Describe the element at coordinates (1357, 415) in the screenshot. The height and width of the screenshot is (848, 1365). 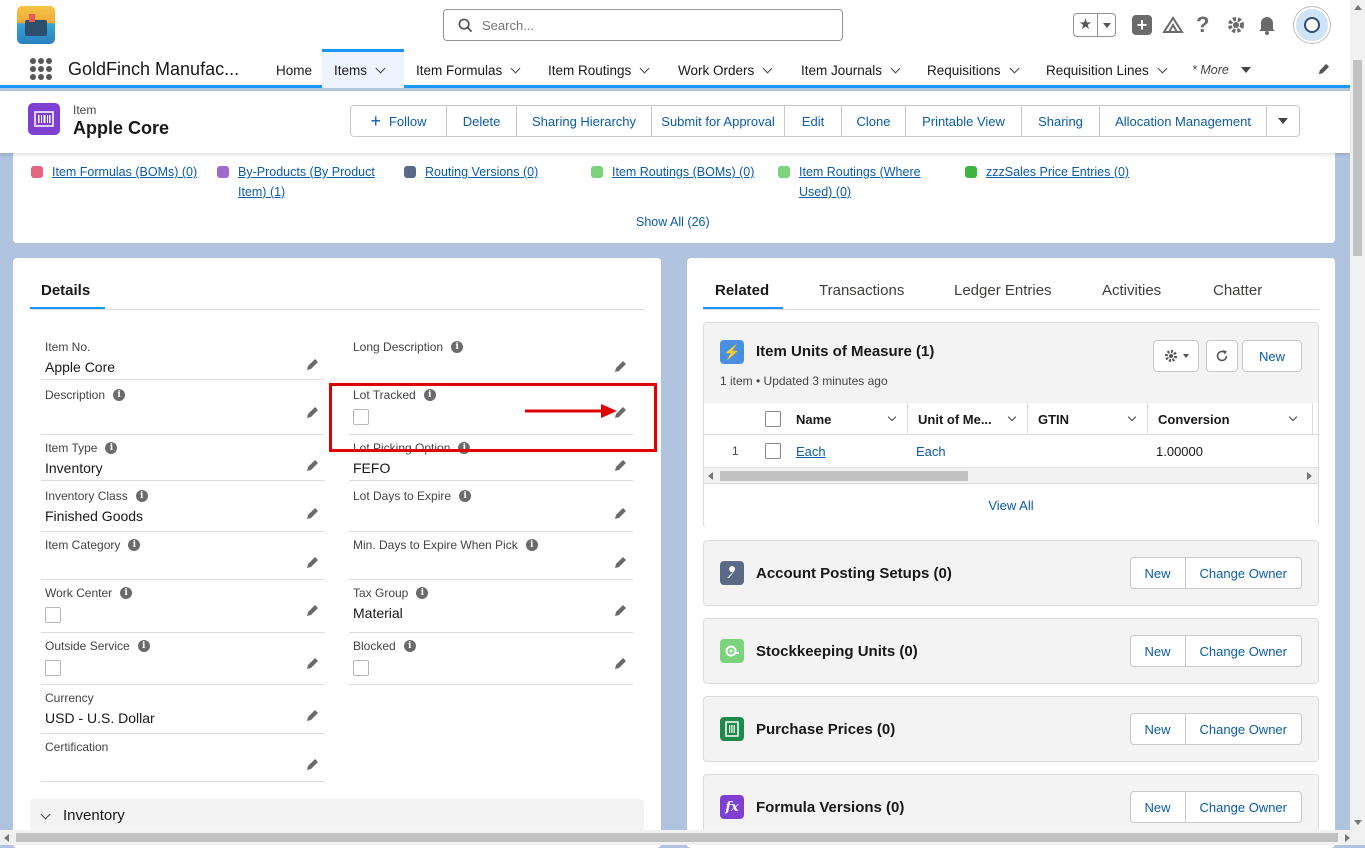
I see `page-vertical-scrollbar` at that location.